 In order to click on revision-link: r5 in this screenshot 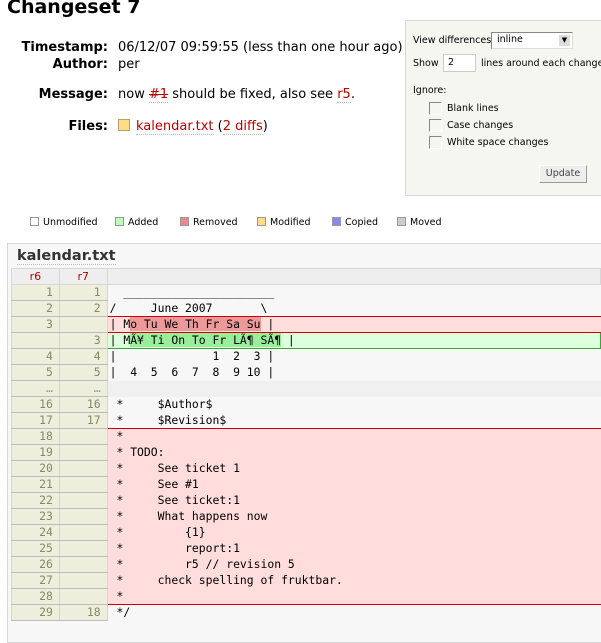, I will do `click(344, 95)`.